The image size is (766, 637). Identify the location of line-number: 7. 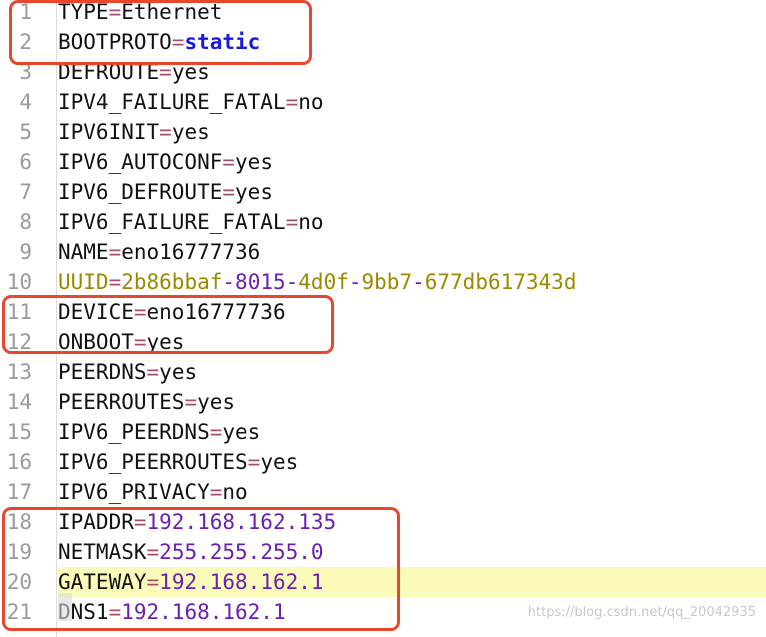
(25, 192).